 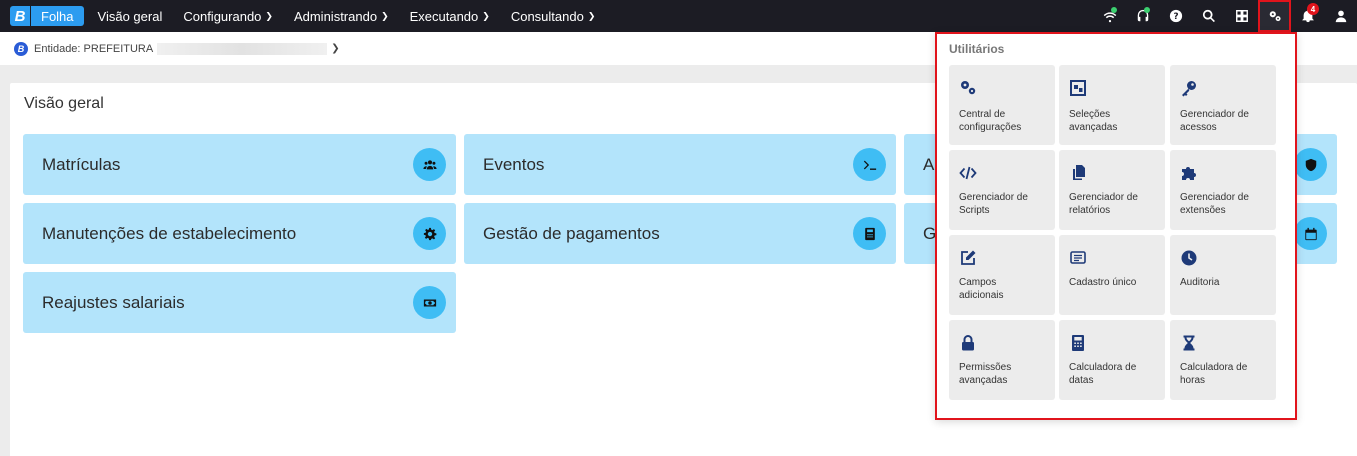 I want to click on nav-configurando: Configurando ❯, so click(x=228, y=16).